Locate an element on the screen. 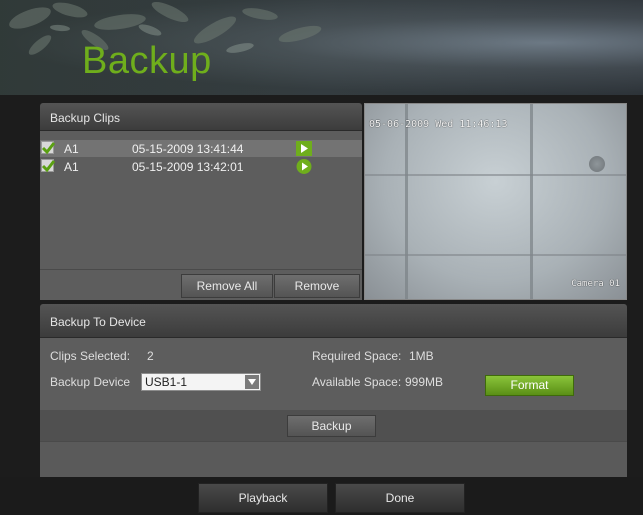 The image size is (643, 515). osd-camera-name: Camera 01 is located at coordinates (595, 284).